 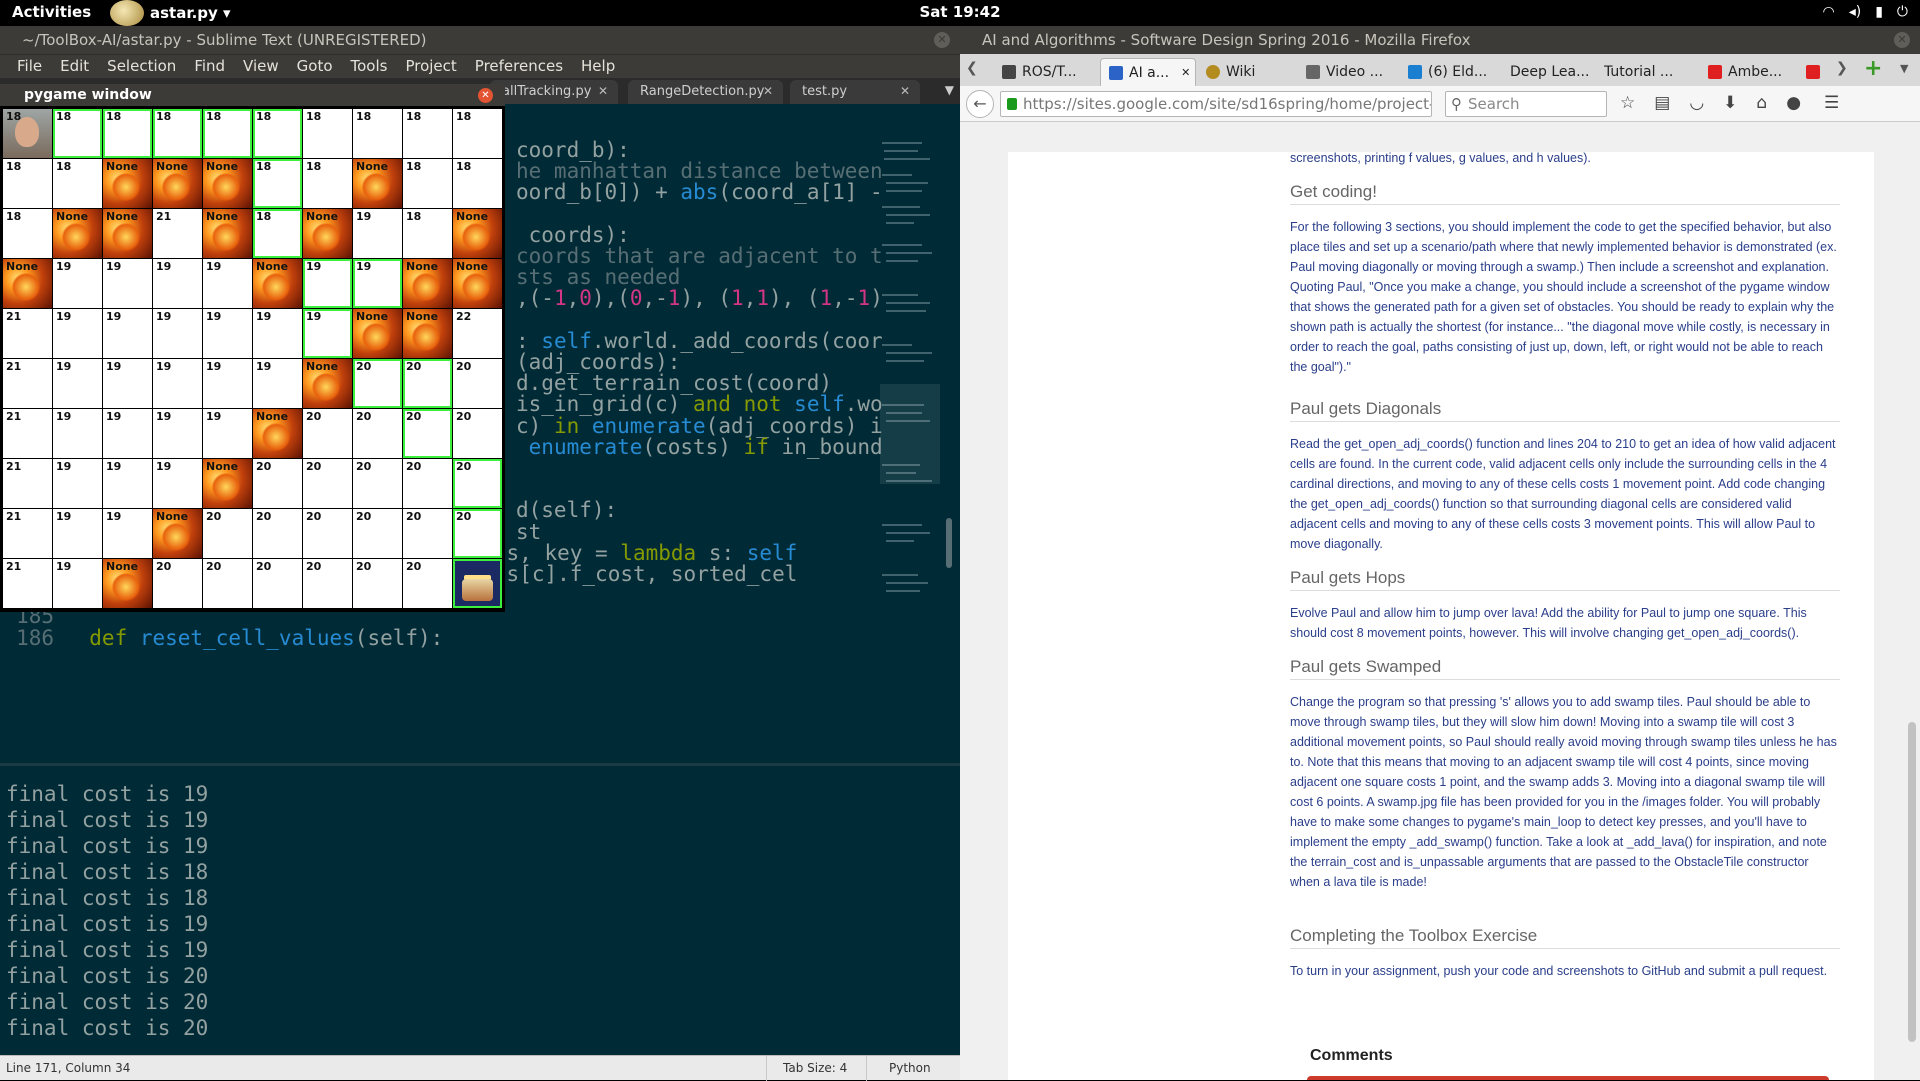 I want to click on page-scrollbar, so click(x=1912, y=882).